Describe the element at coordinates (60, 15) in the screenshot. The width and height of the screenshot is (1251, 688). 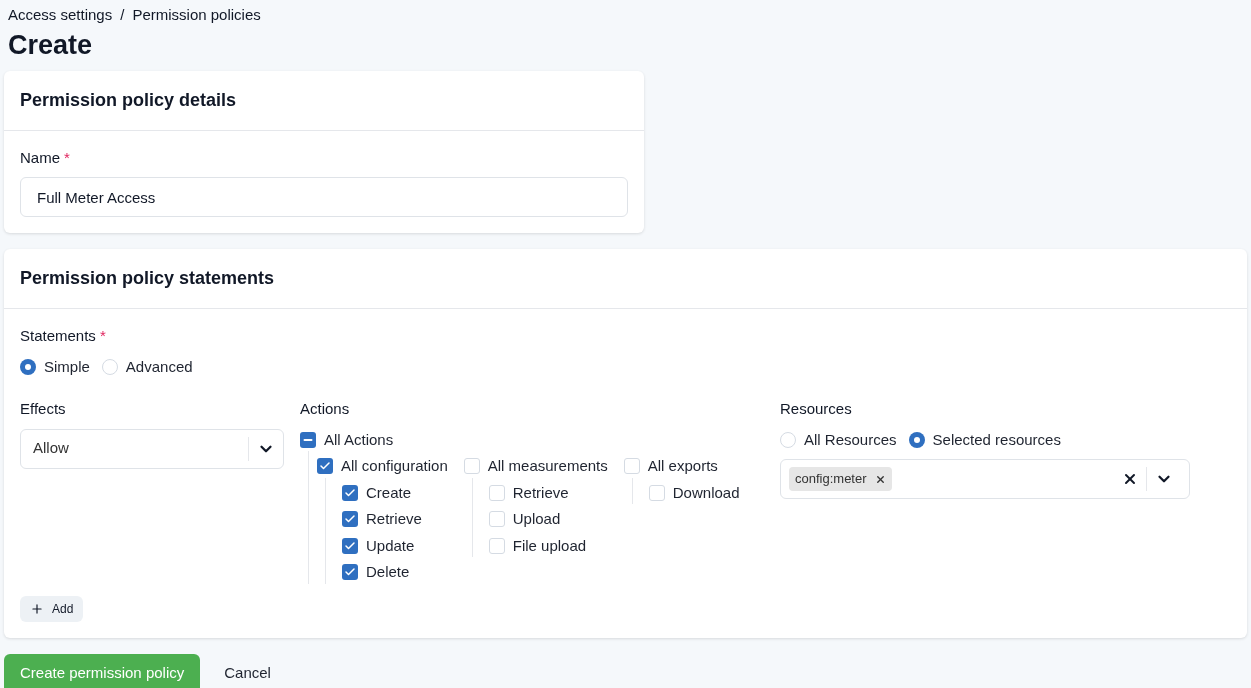
I see `breadcrumb-link: Access settings` at that location.